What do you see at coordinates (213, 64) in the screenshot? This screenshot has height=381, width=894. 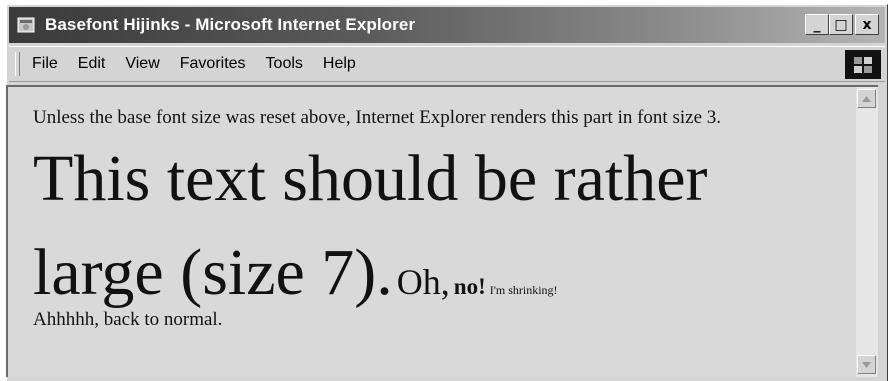 I see `menu-favorites: Favorites` at bounding box center [213, 64].